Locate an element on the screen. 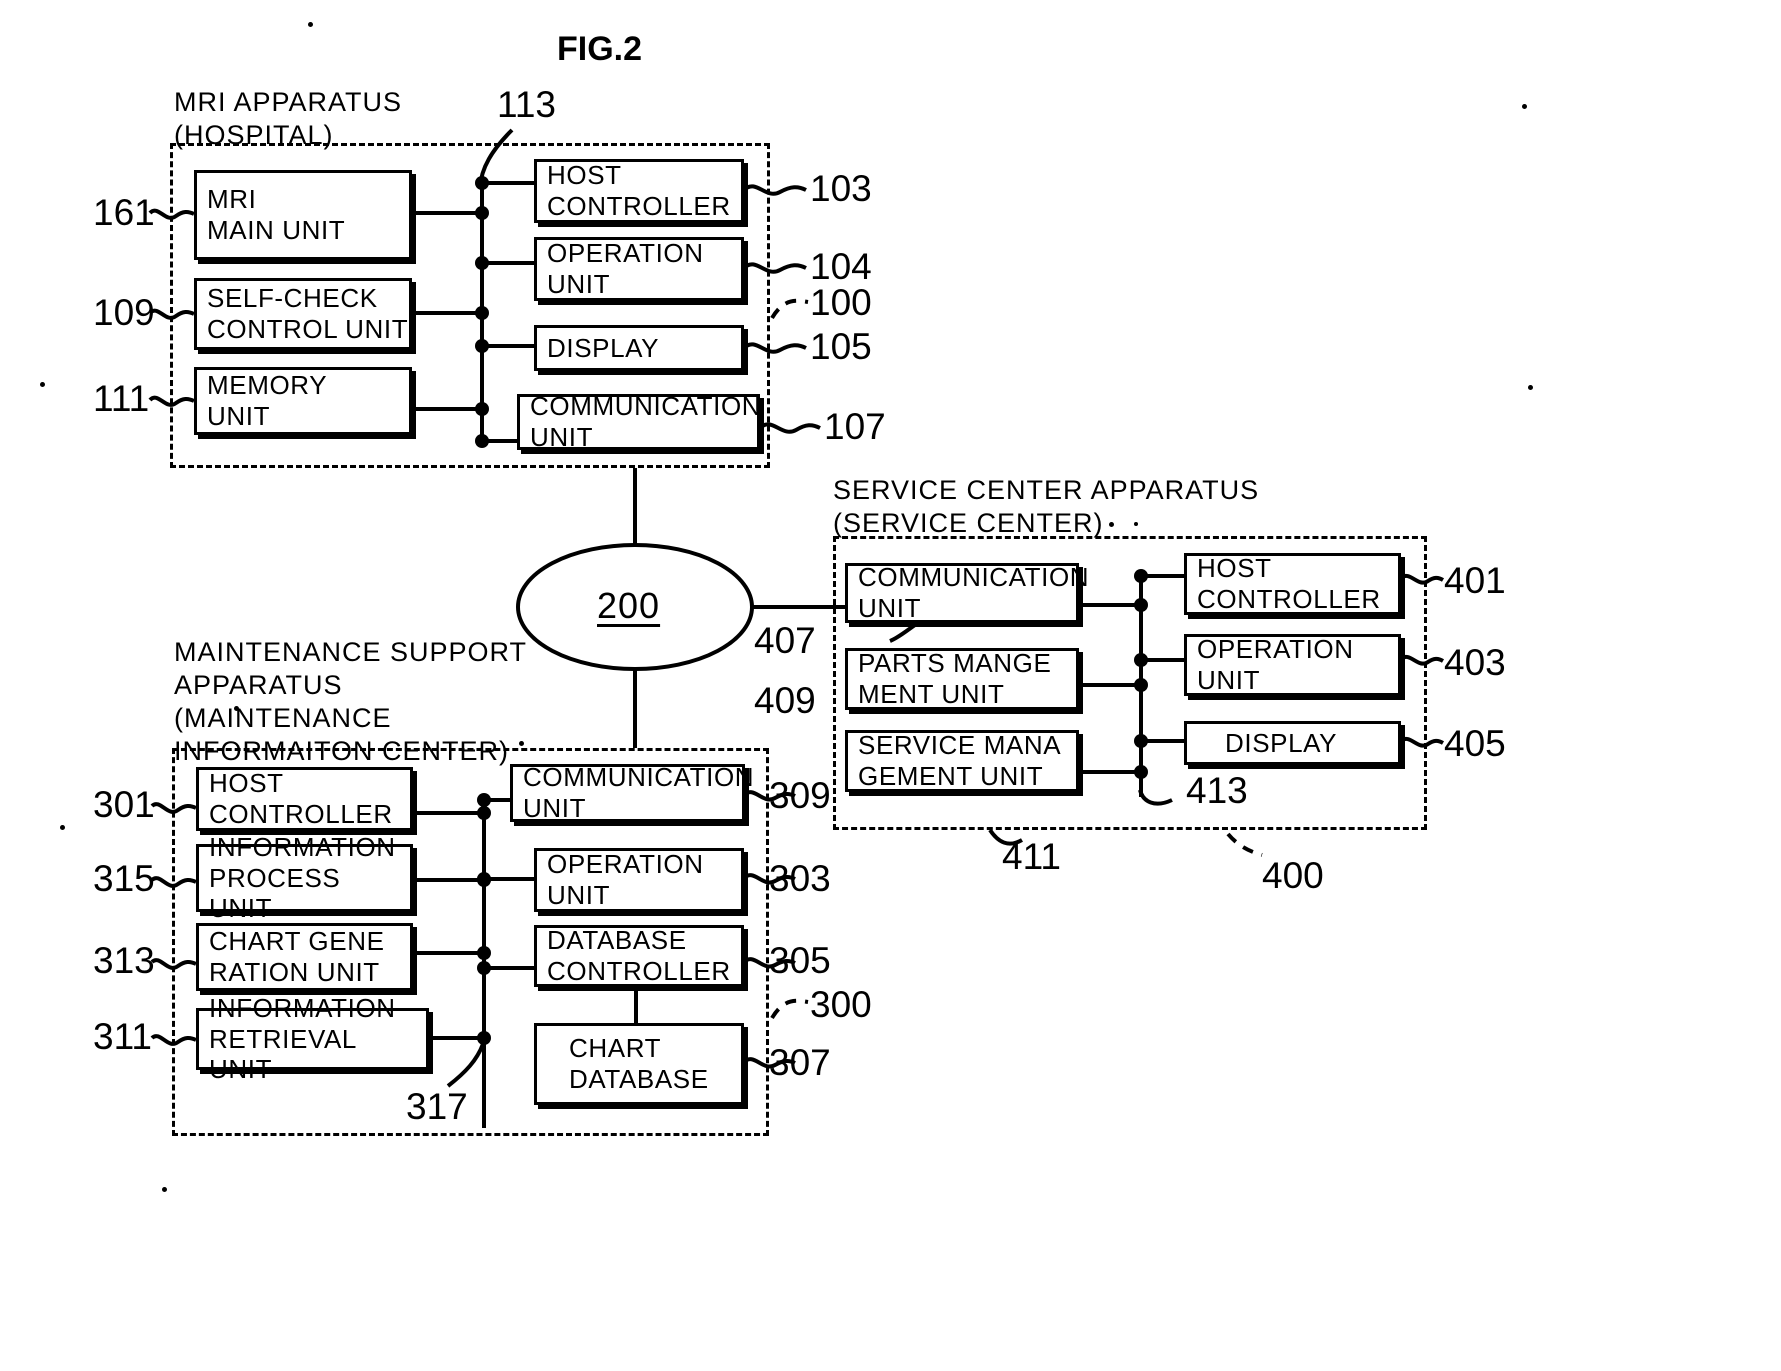 This screenshot has height=1371, width=1781. ref-311: 311 is located at coordinates (122, 1036).